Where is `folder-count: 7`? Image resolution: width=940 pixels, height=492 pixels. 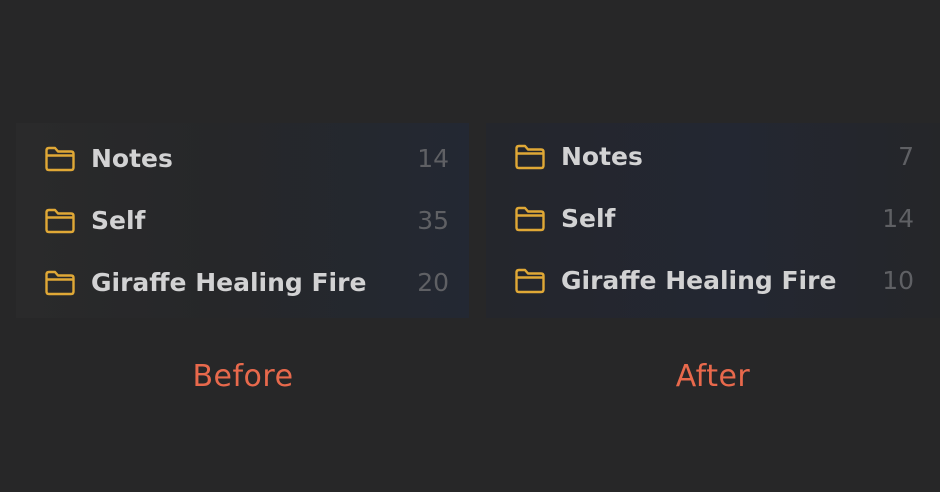
folder-count: 7 is located at coordinates (906, 156).